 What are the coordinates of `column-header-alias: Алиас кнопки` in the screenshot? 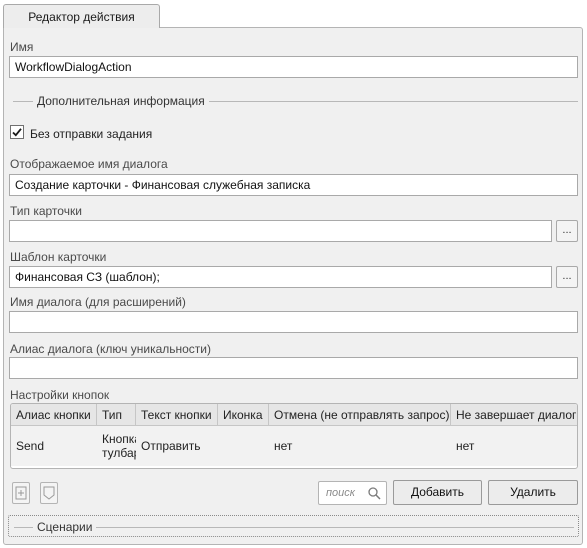 It's located at (54, 415).